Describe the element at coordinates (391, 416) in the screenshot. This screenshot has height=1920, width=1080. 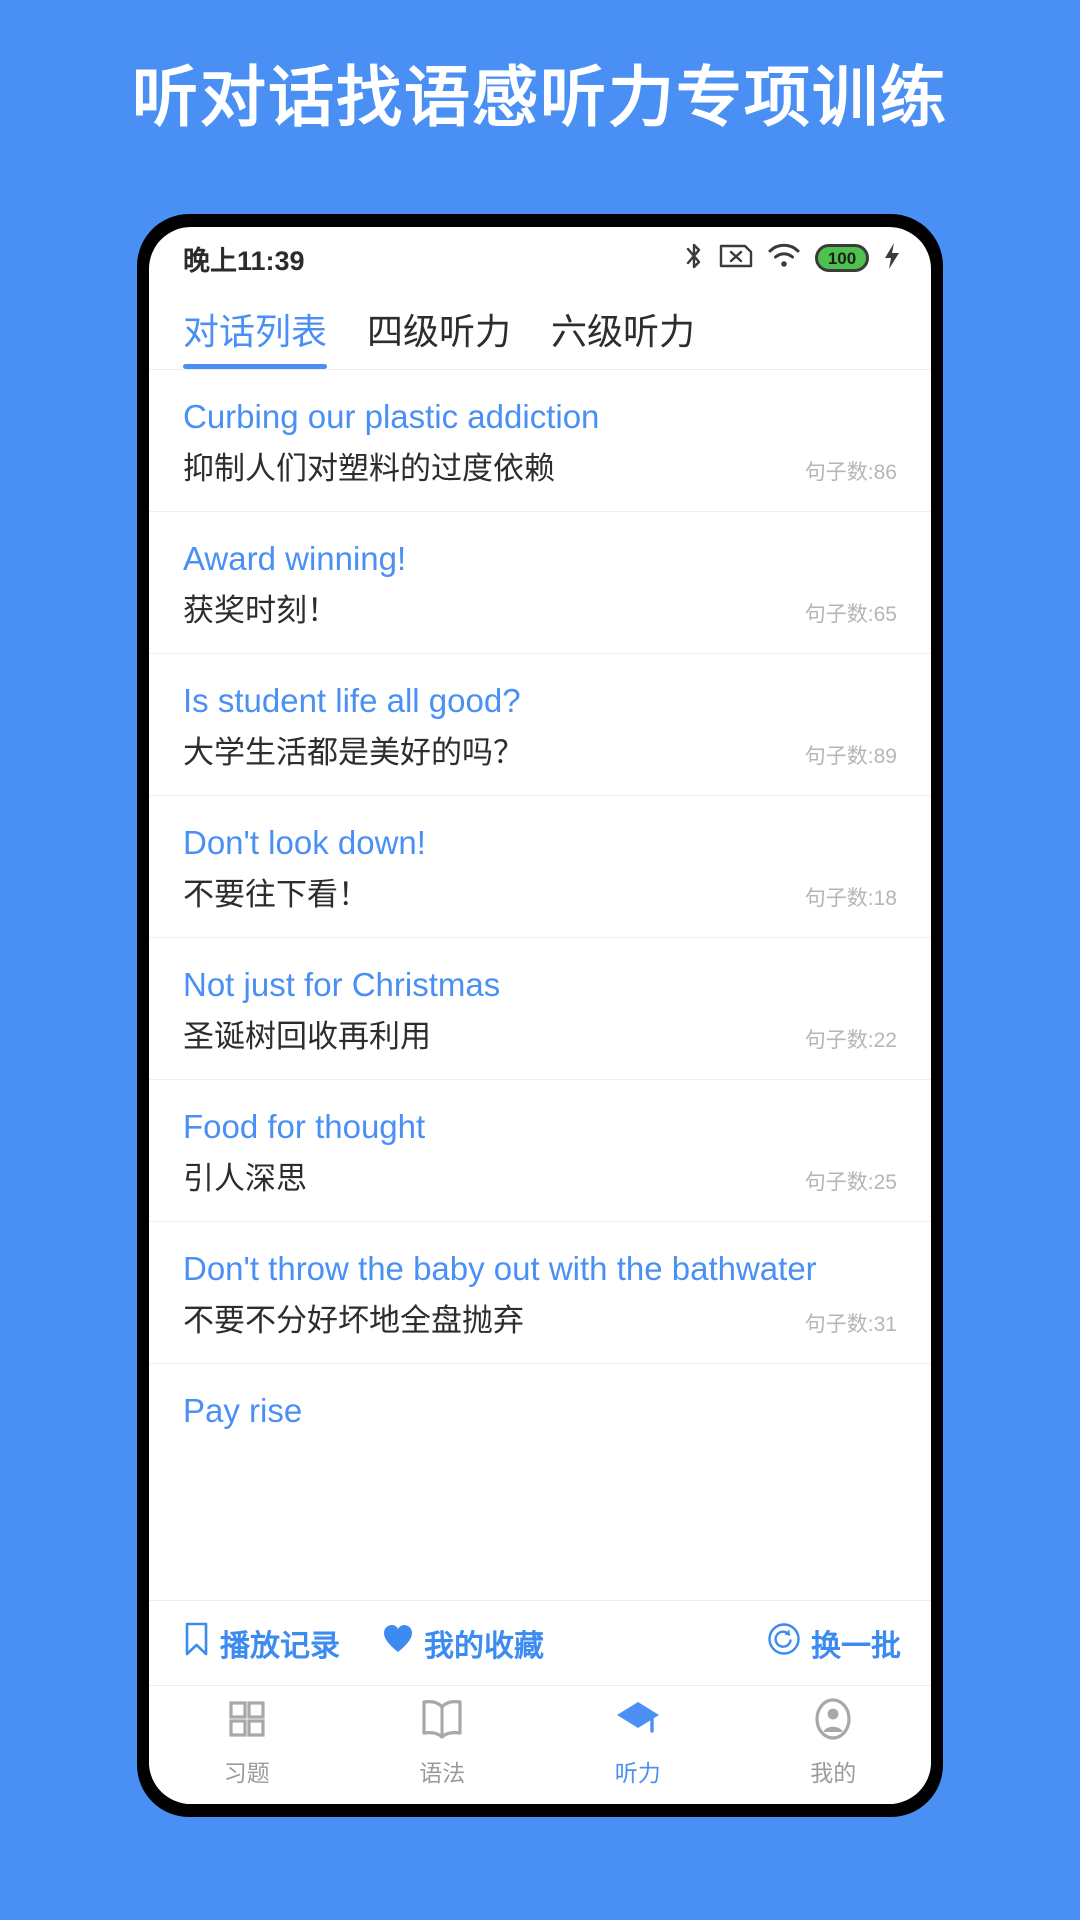
I see `list-item-title-en: Curbing our plastic addiction` at that location.